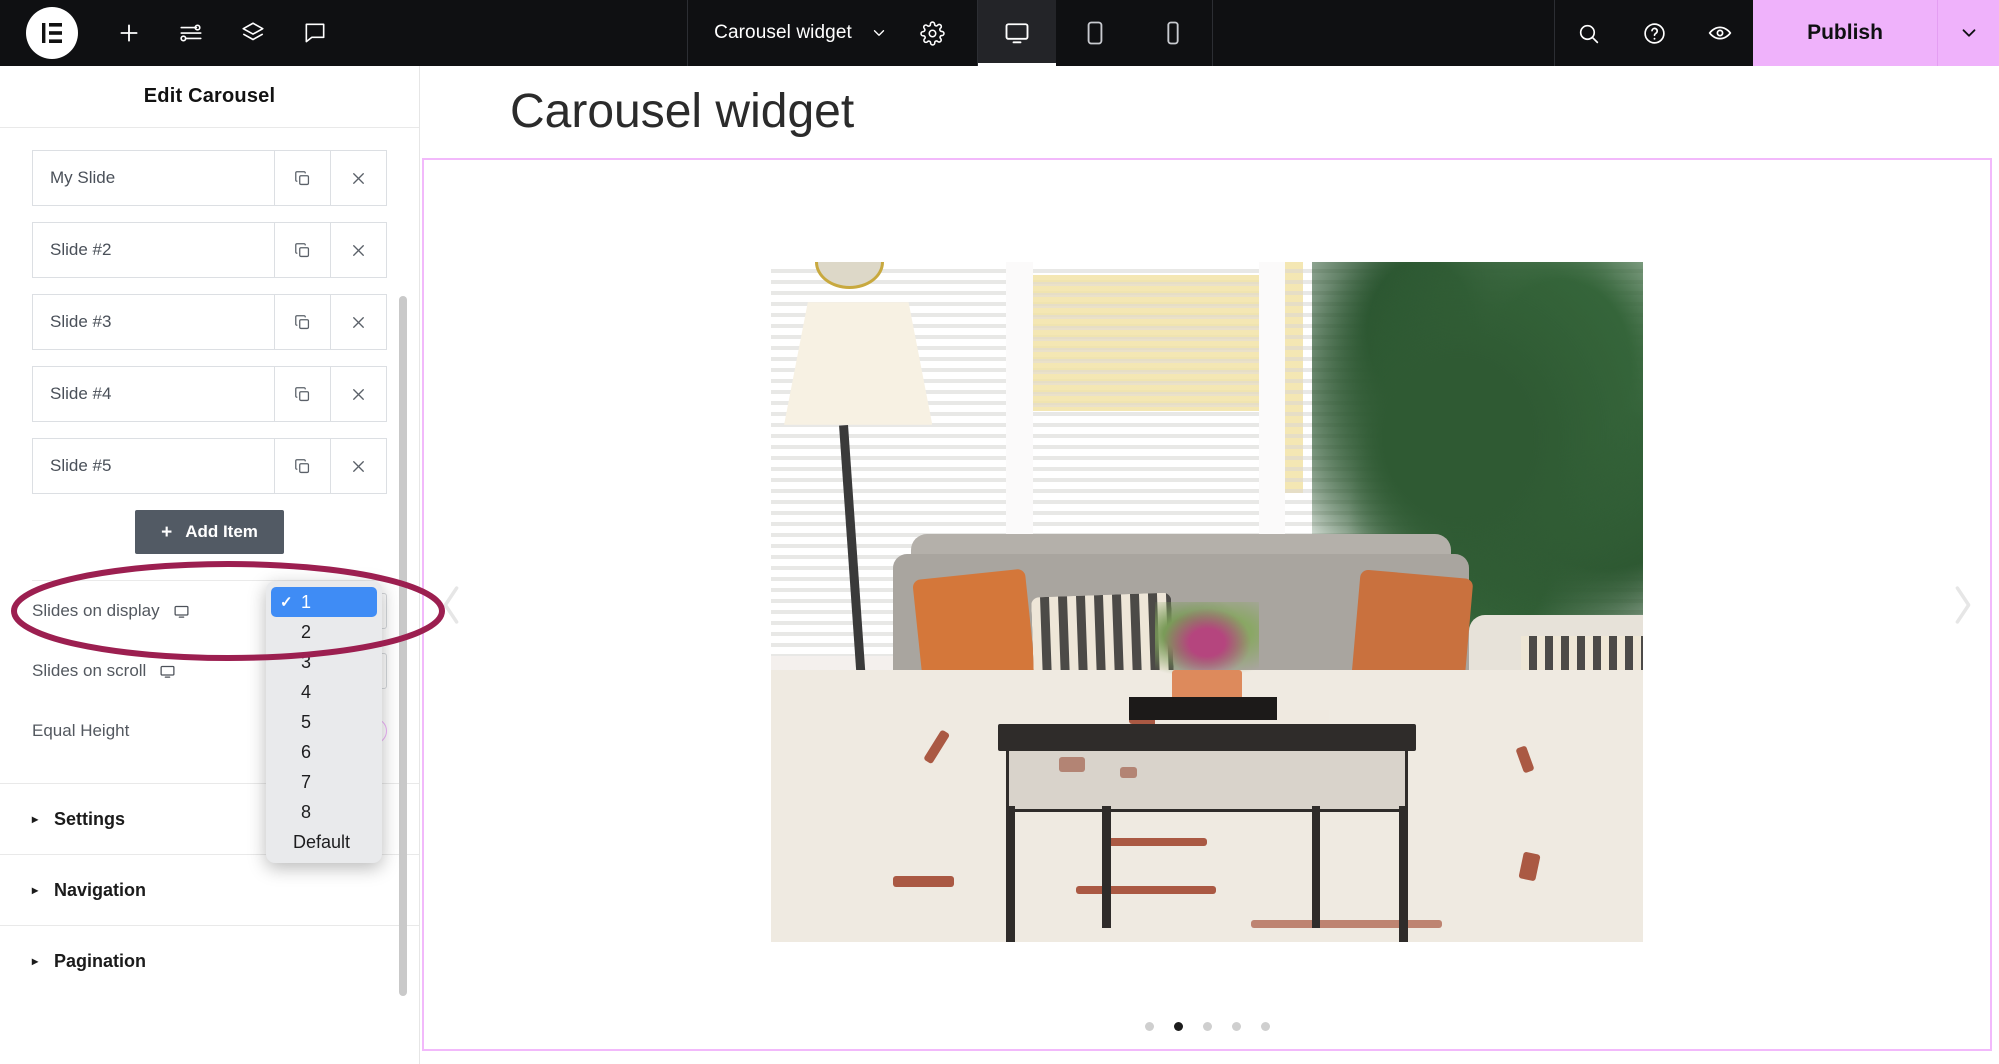  I want to click on responsive-device-group, so click(1095, 33).